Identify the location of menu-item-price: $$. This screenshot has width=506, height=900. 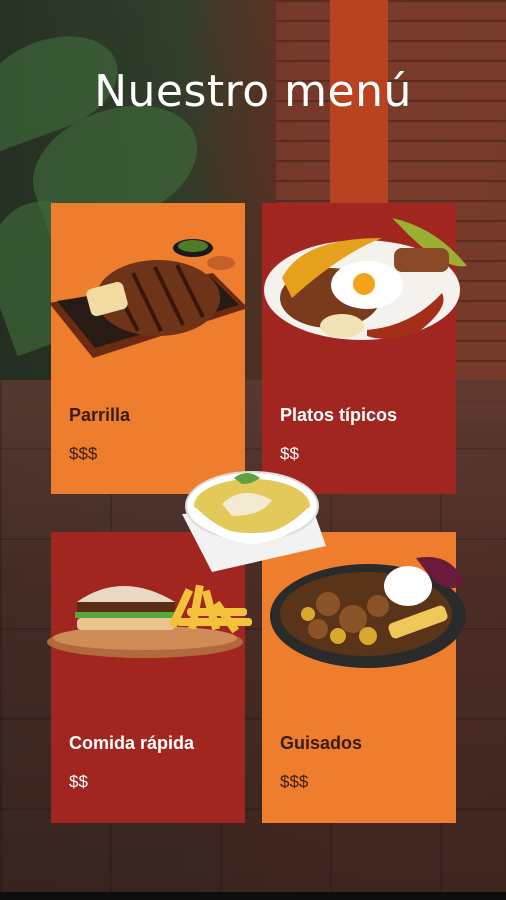
(78, 781).